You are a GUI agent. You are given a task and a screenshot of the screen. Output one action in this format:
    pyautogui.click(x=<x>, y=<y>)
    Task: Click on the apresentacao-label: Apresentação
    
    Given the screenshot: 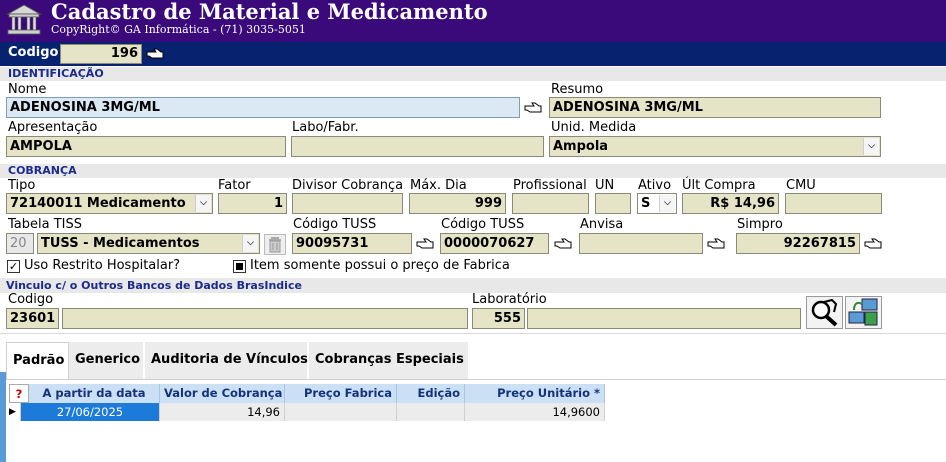 What is the action you would take?
    pyautogui.click(x=53, y=127)
    